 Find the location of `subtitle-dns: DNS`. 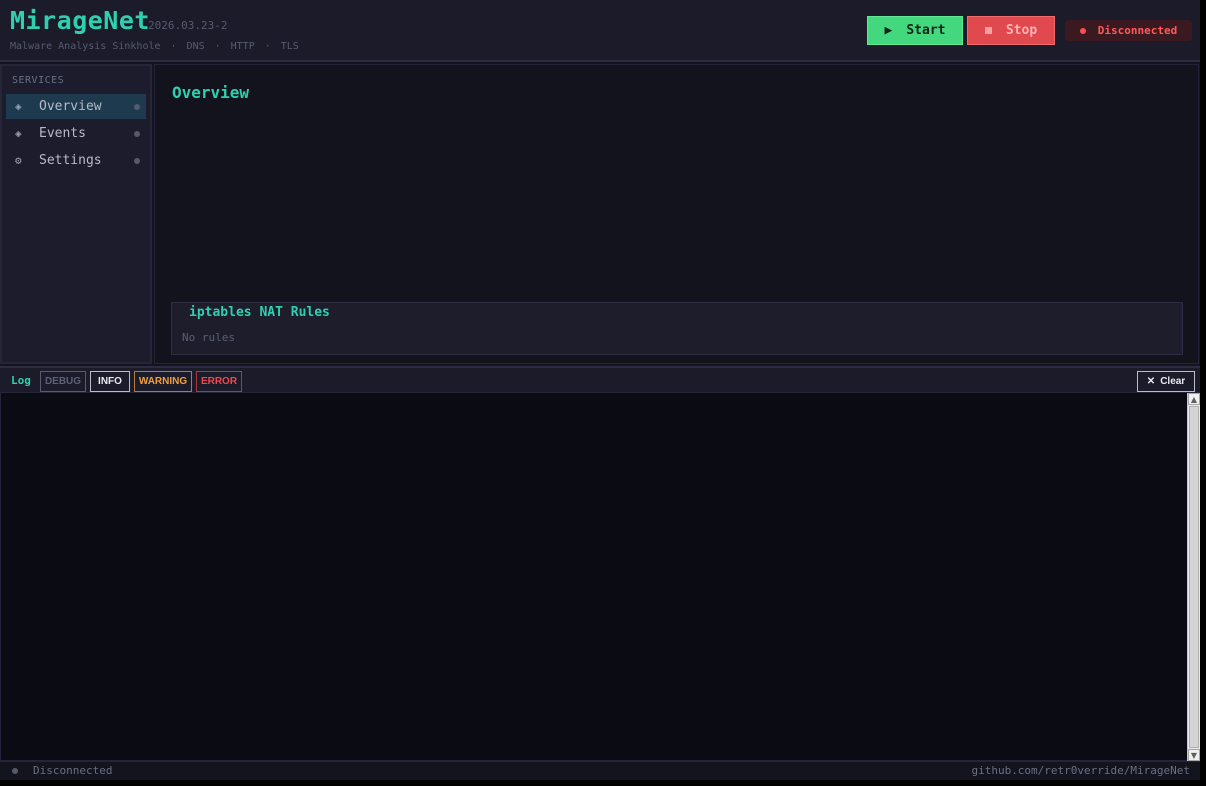

subtitle-dns: DNS is located at coordinates (195, 46).